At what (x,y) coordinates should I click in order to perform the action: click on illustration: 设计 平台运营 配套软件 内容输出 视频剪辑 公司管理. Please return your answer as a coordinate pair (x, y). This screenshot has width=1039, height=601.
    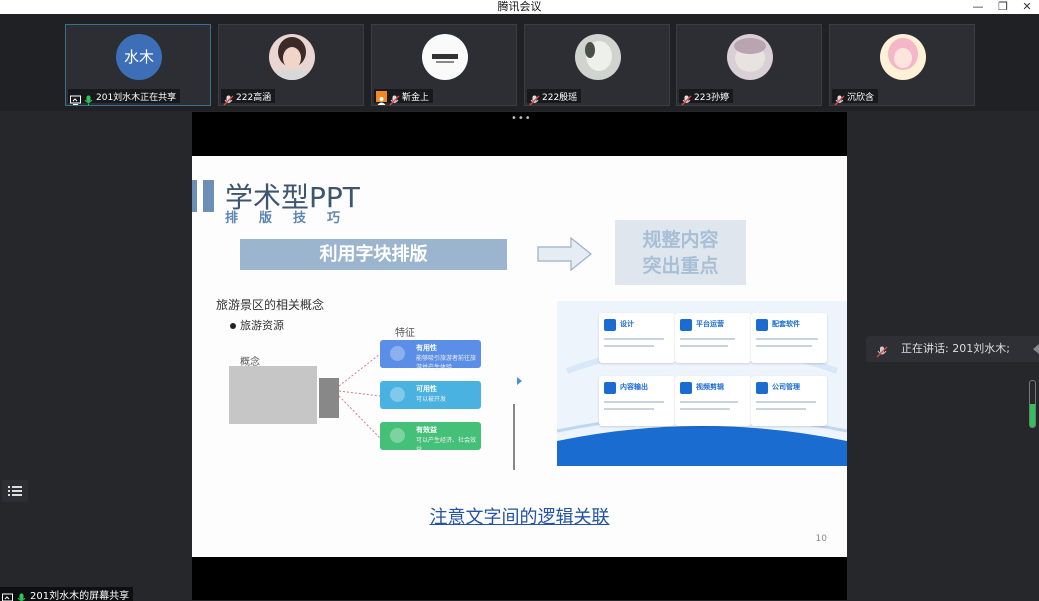
    Looking at the image, I should click on (702, 383).